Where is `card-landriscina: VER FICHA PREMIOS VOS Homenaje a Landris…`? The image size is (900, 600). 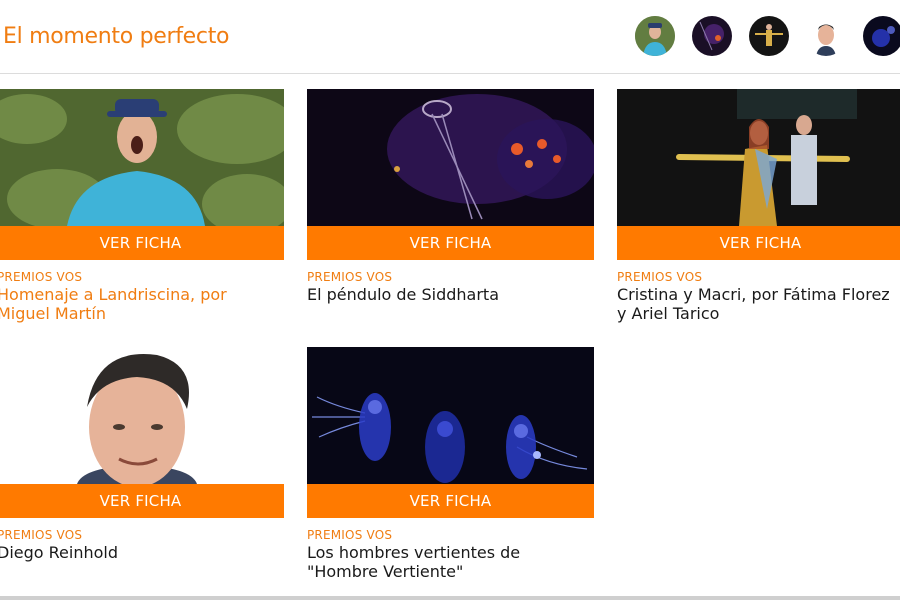
card-landriscina: VER FICHA PREMIOS VOS Homenaje a Landris… is located at coordinates (142, 206).